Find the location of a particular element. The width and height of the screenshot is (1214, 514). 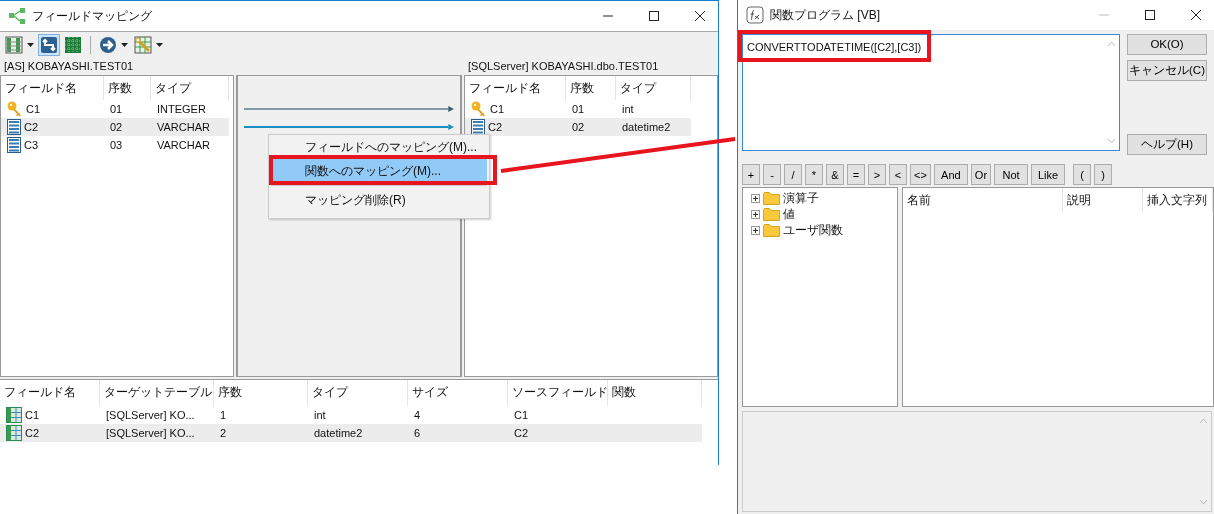

column-header: 関数 is located at coordinates (655, 393).